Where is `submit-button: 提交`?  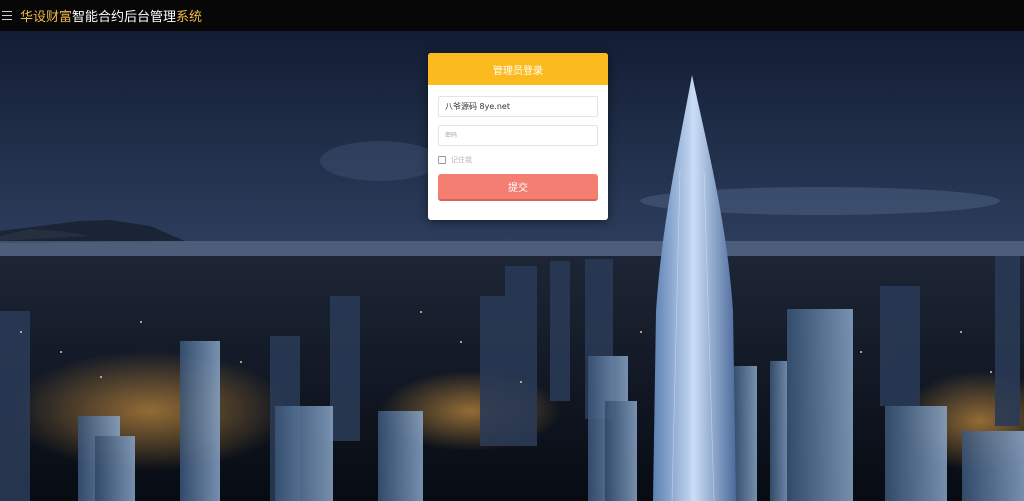
submit-button: 提交 is located at coordinates (518, 187).